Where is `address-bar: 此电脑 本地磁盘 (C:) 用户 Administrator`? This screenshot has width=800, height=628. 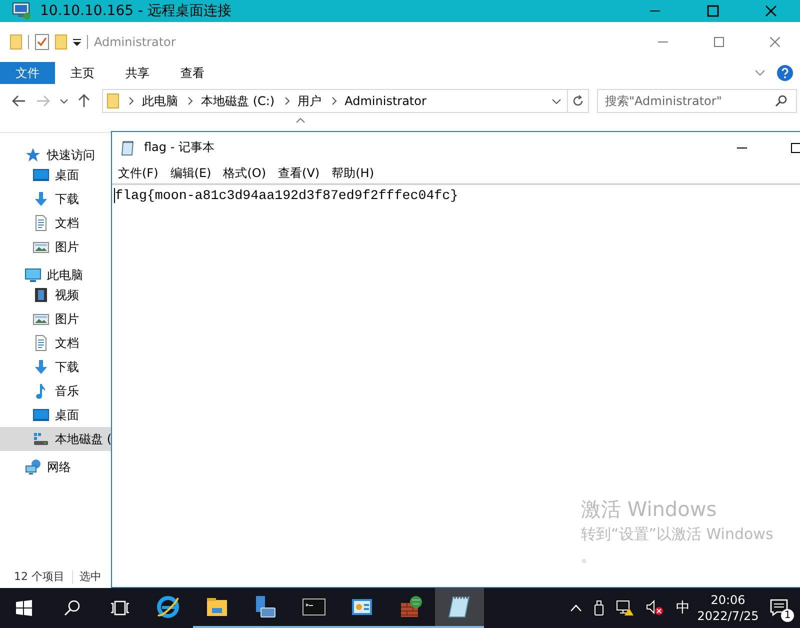 address-bar: 此电脑 本地磁盘 (C:) 用户 Administrator is located at coordinates (335, 101).